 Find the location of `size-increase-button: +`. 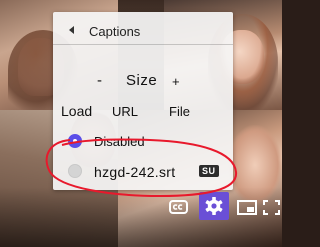

size-increase-button: + is located at coordinates (176, 81).